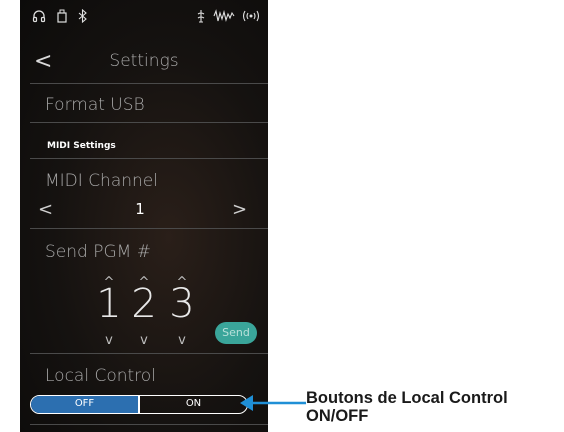 Image resolution: width=564 pixels, height=432 pixels. I want to click on local-control-off-button: OFF, so click(84, 404).